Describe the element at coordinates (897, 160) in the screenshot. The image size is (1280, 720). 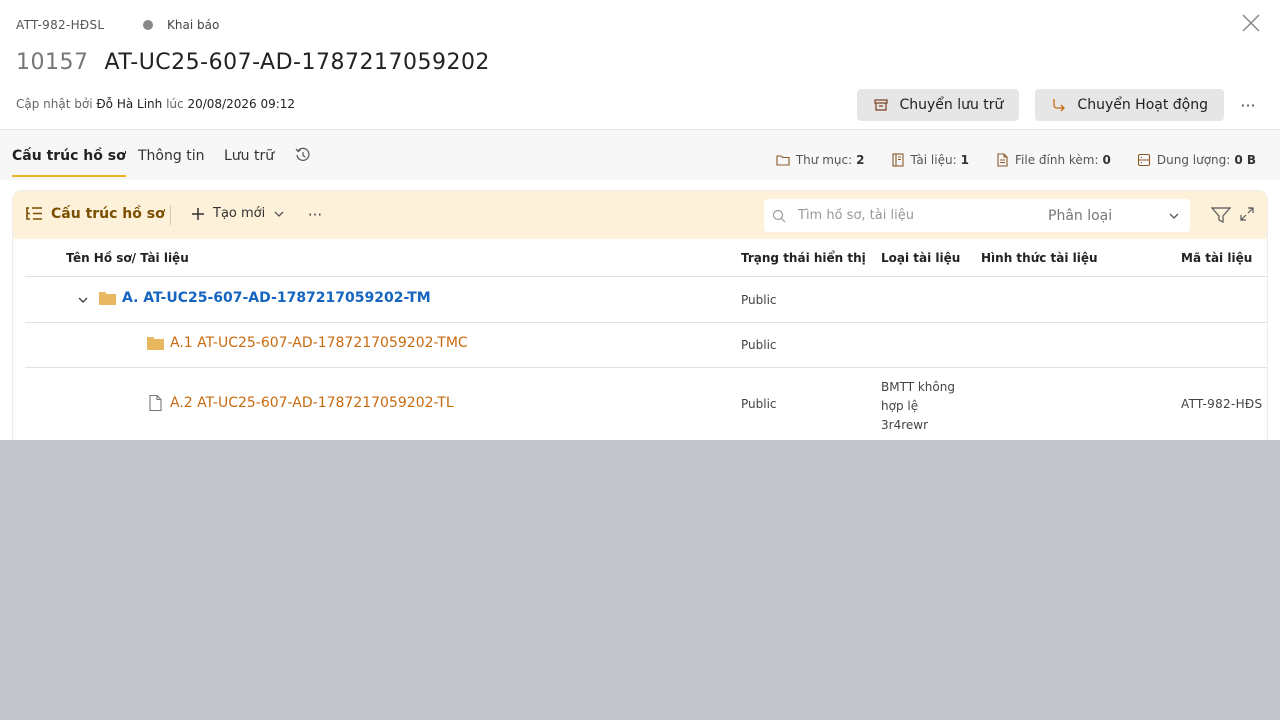
I see `book-icon` at that location.